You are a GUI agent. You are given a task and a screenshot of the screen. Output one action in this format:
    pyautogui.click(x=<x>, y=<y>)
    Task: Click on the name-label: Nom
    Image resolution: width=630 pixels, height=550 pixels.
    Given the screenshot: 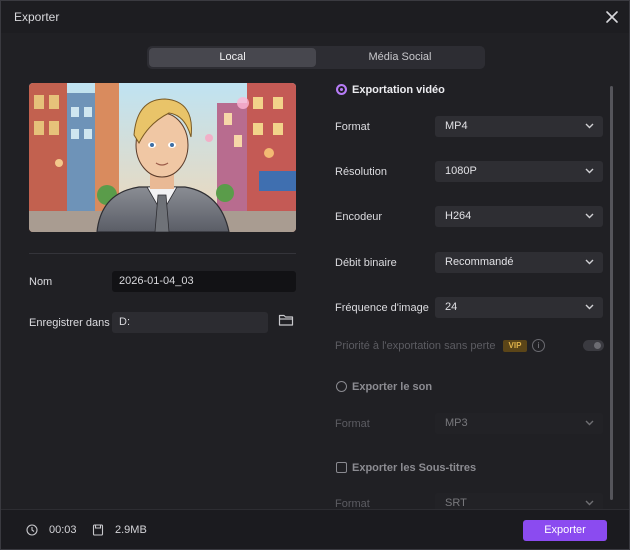 What is the action you would take?
    pyautogui.click(x=41, y=282)
    